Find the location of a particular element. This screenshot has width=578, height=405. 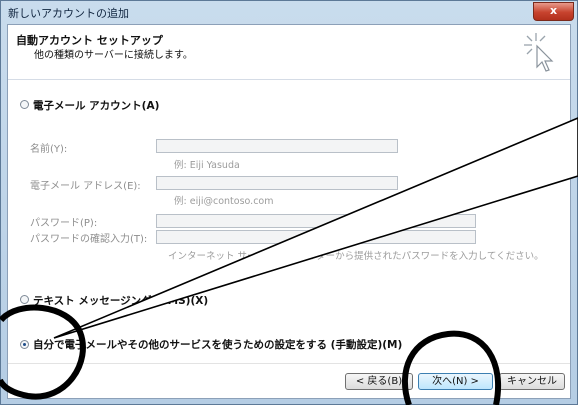

close-button: x is located at coordinates (553, 11).